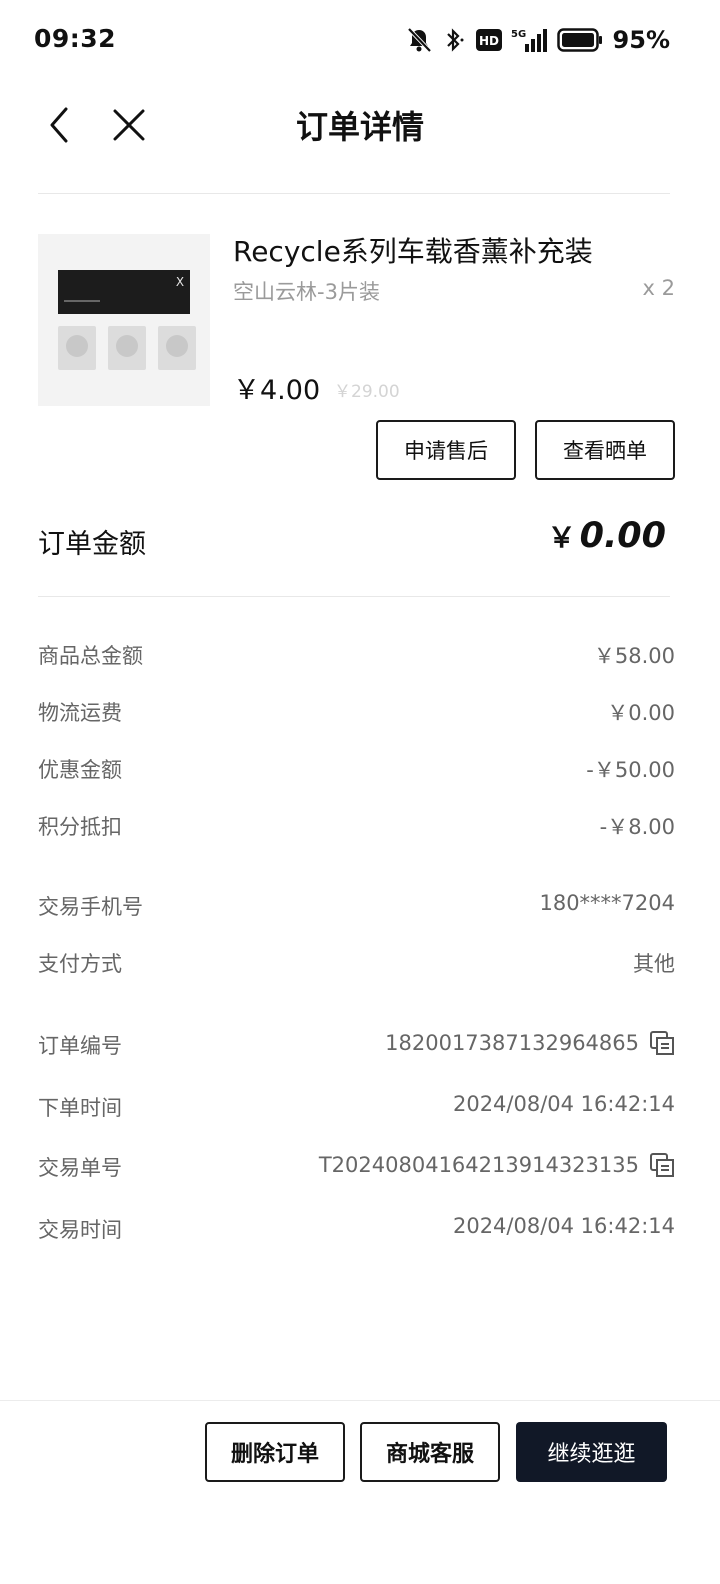  Describe the element at coordinates (360, 40) in the screenshot. I see `status-bar: 09:32 HD 5G 95%` at that location.